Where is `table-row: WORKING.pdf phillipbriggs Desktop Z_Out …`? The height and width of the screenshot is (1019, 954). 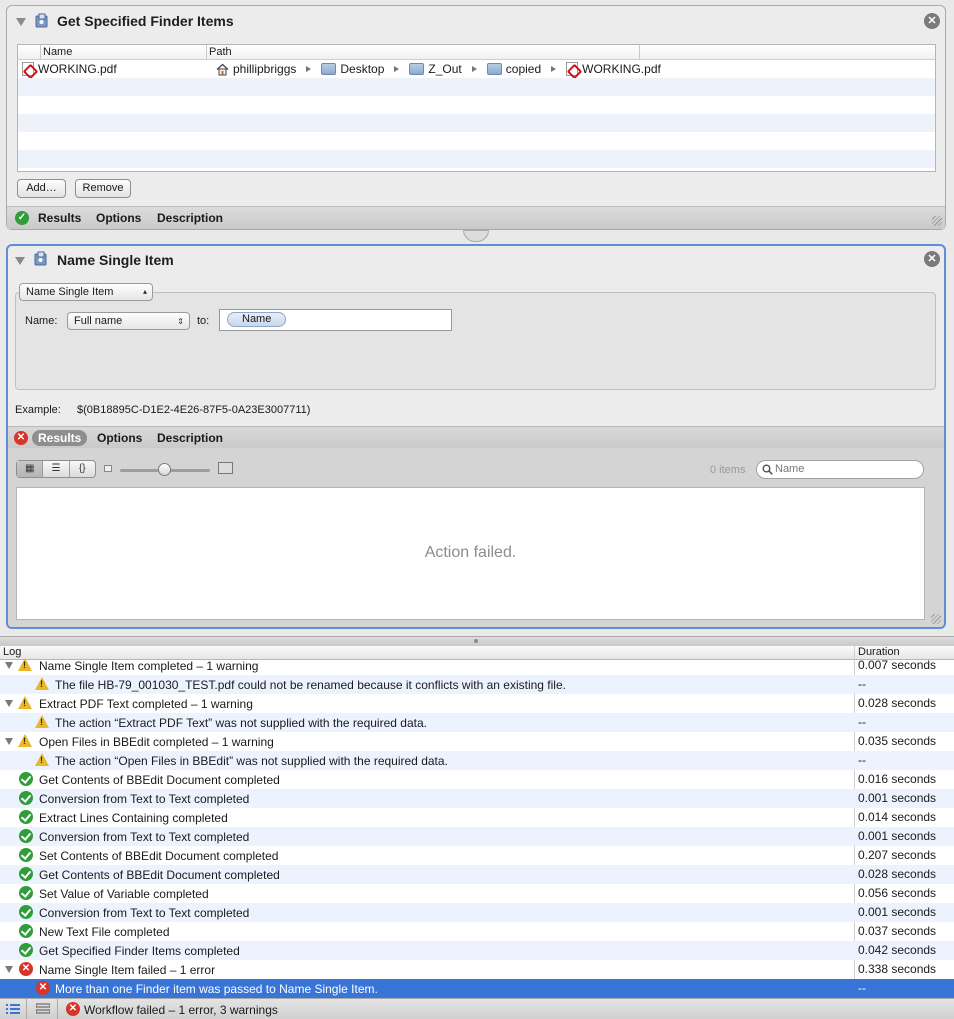
table-row: WORKING.pdf phillipbriggs Desktop Z_Out … is located at coordinates (476, 69).